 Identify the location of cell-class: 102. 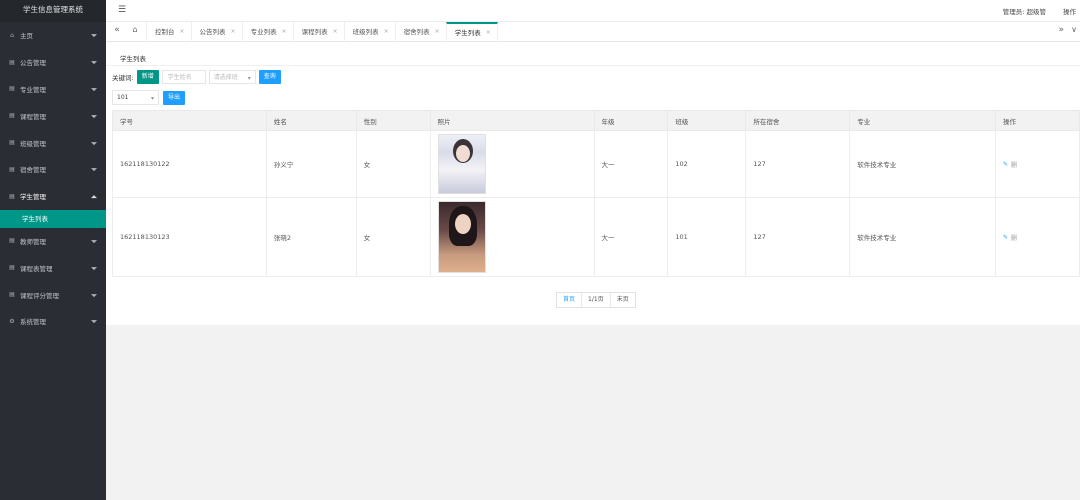
(707, 164).